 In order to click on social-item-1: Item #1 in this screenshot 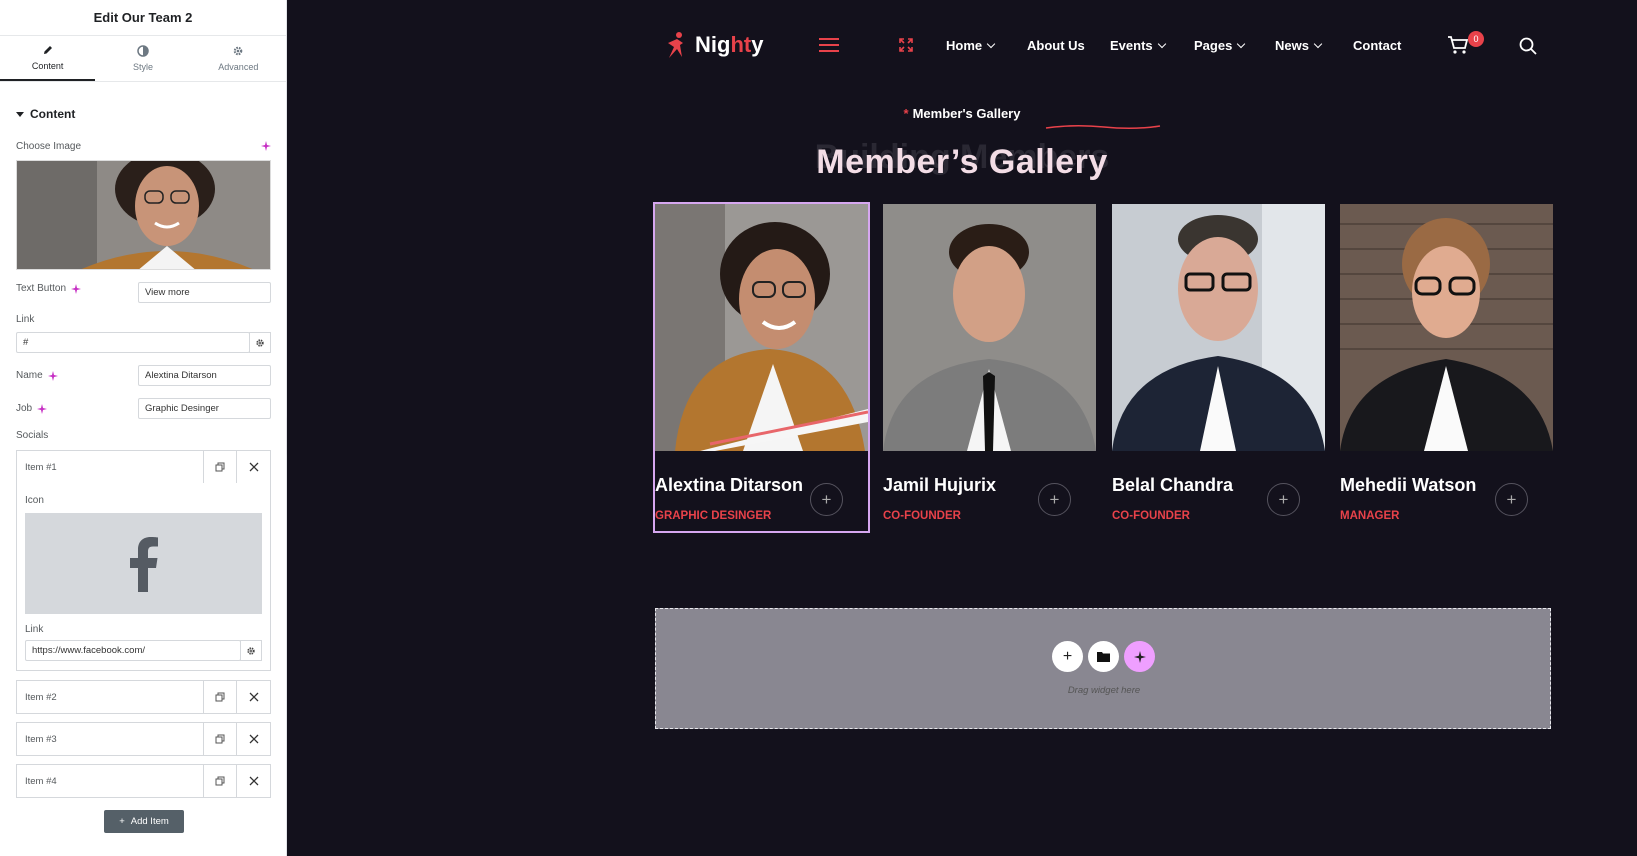, I will do `click(143, 467)`.